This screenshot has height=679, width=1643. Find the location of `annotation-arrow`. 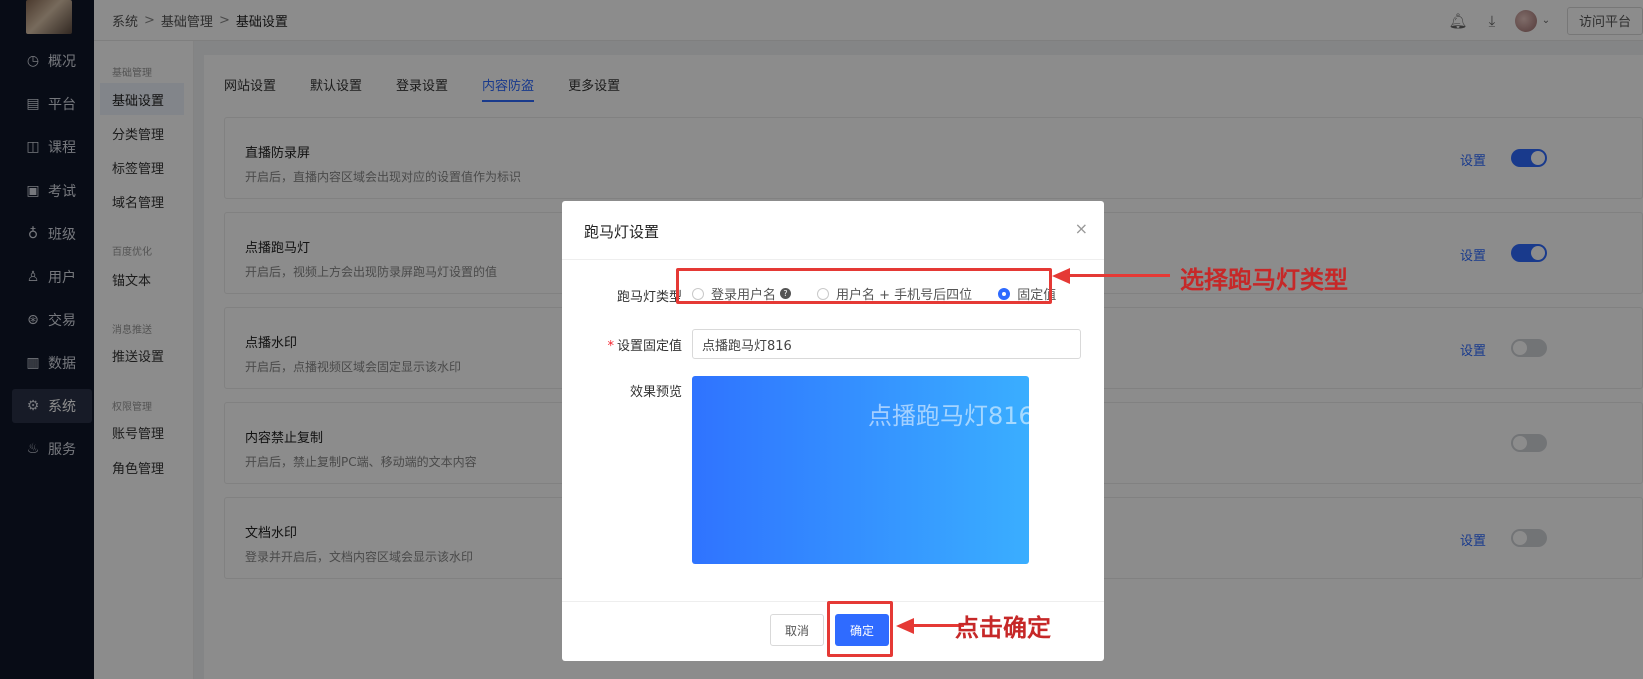

annotation-arrow is located at coordinates (1118, 275).